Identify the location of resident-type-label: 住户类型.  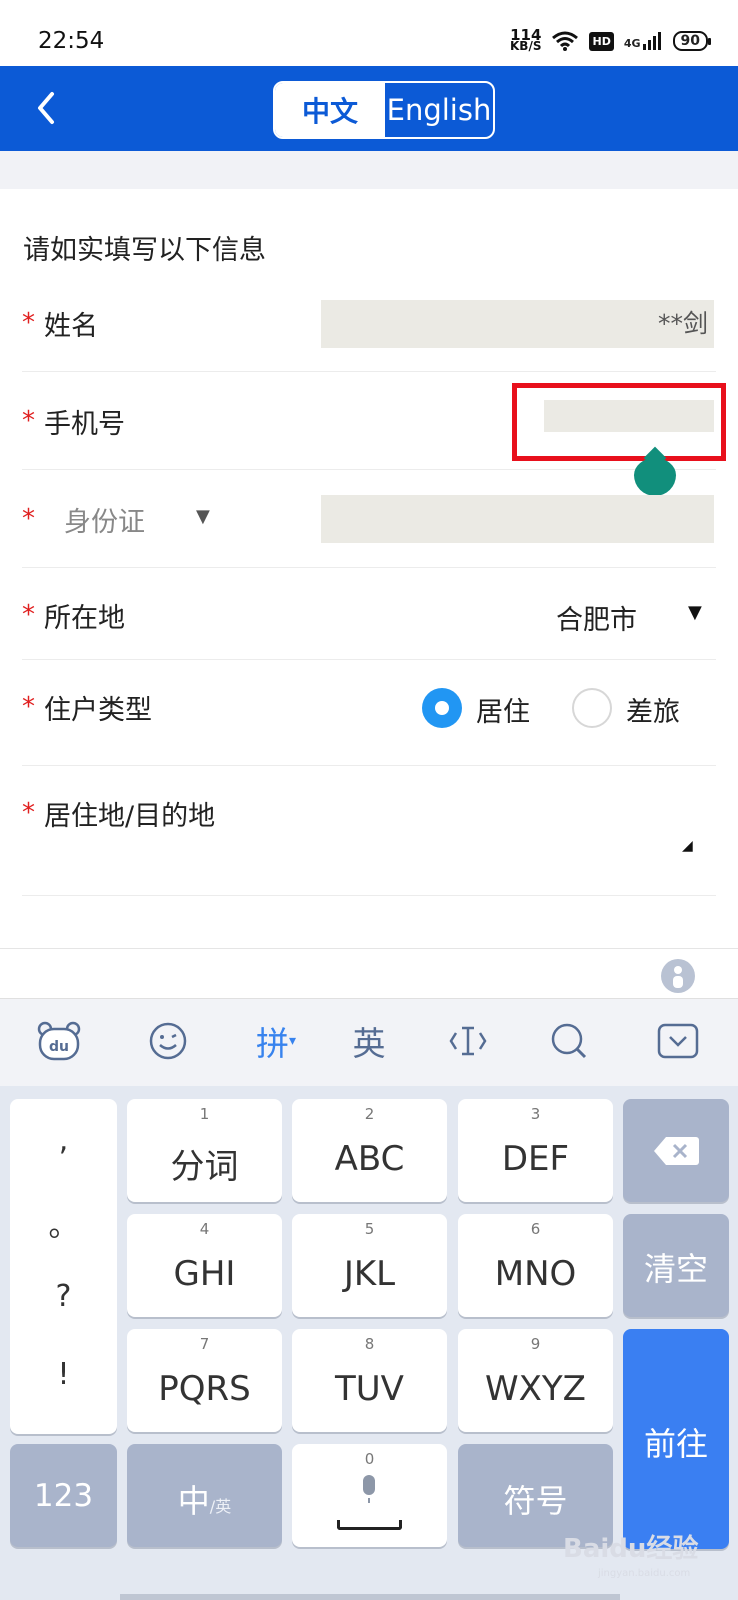
(98, 710).